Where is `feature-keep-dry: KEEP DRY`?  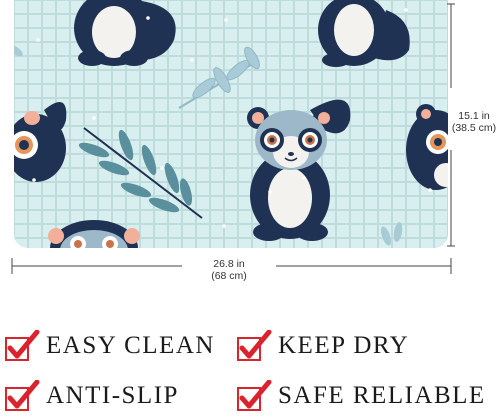 feature-keep-dry: KEEP DRY is located at coordinates (322, 346).